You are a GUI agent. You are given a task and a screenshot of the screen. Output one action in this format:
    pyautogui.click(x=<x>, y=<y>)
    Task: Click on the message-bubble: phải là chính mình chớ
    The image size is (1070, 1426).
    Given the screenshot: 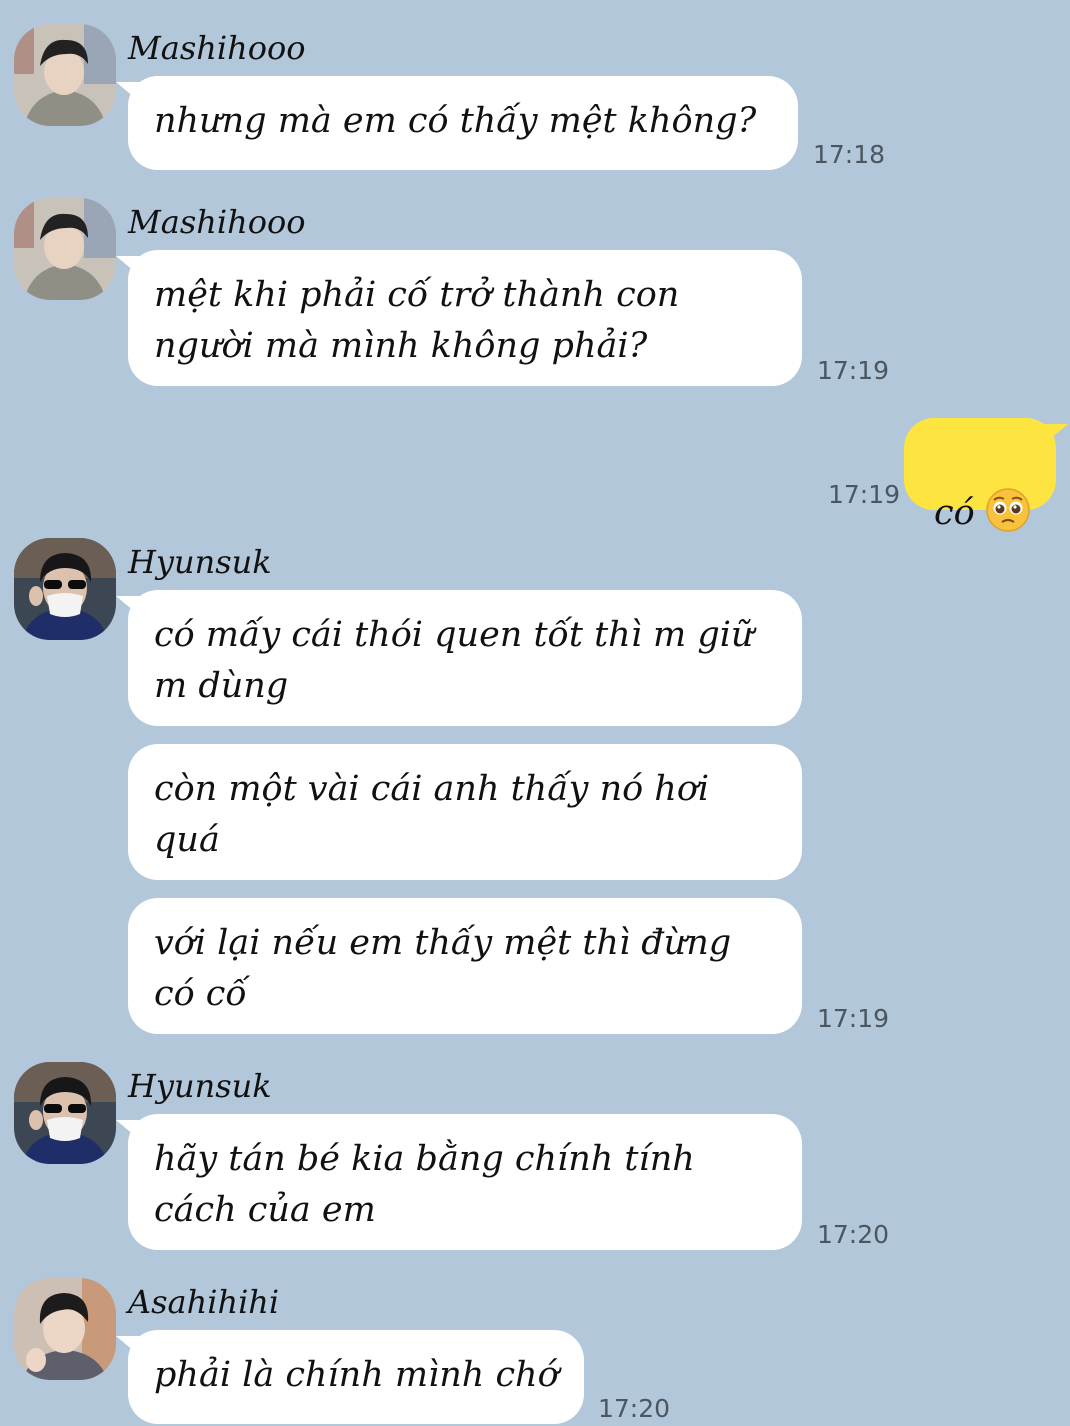 What is the action you would take?
    pyautogui.click(x=350, y=1377)
    